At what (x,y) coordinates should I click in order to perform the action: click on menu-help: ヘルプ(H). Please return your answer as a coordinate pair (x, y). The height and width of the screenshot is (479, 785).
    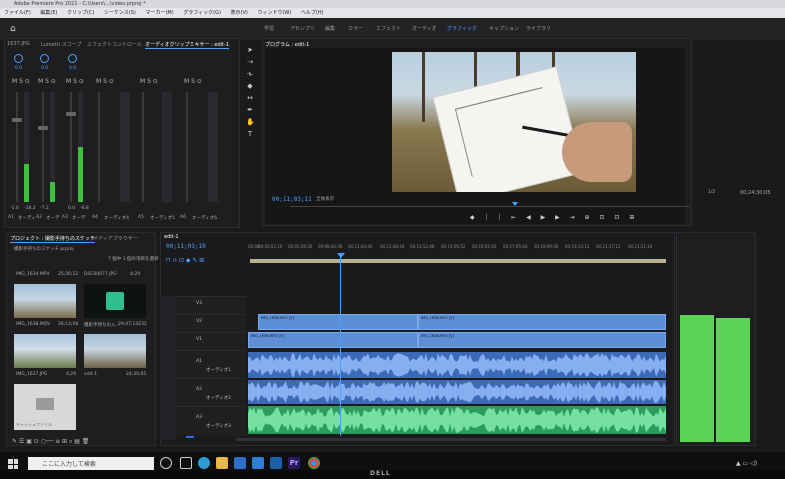
    Looking at the image, I should click on (312, 13).